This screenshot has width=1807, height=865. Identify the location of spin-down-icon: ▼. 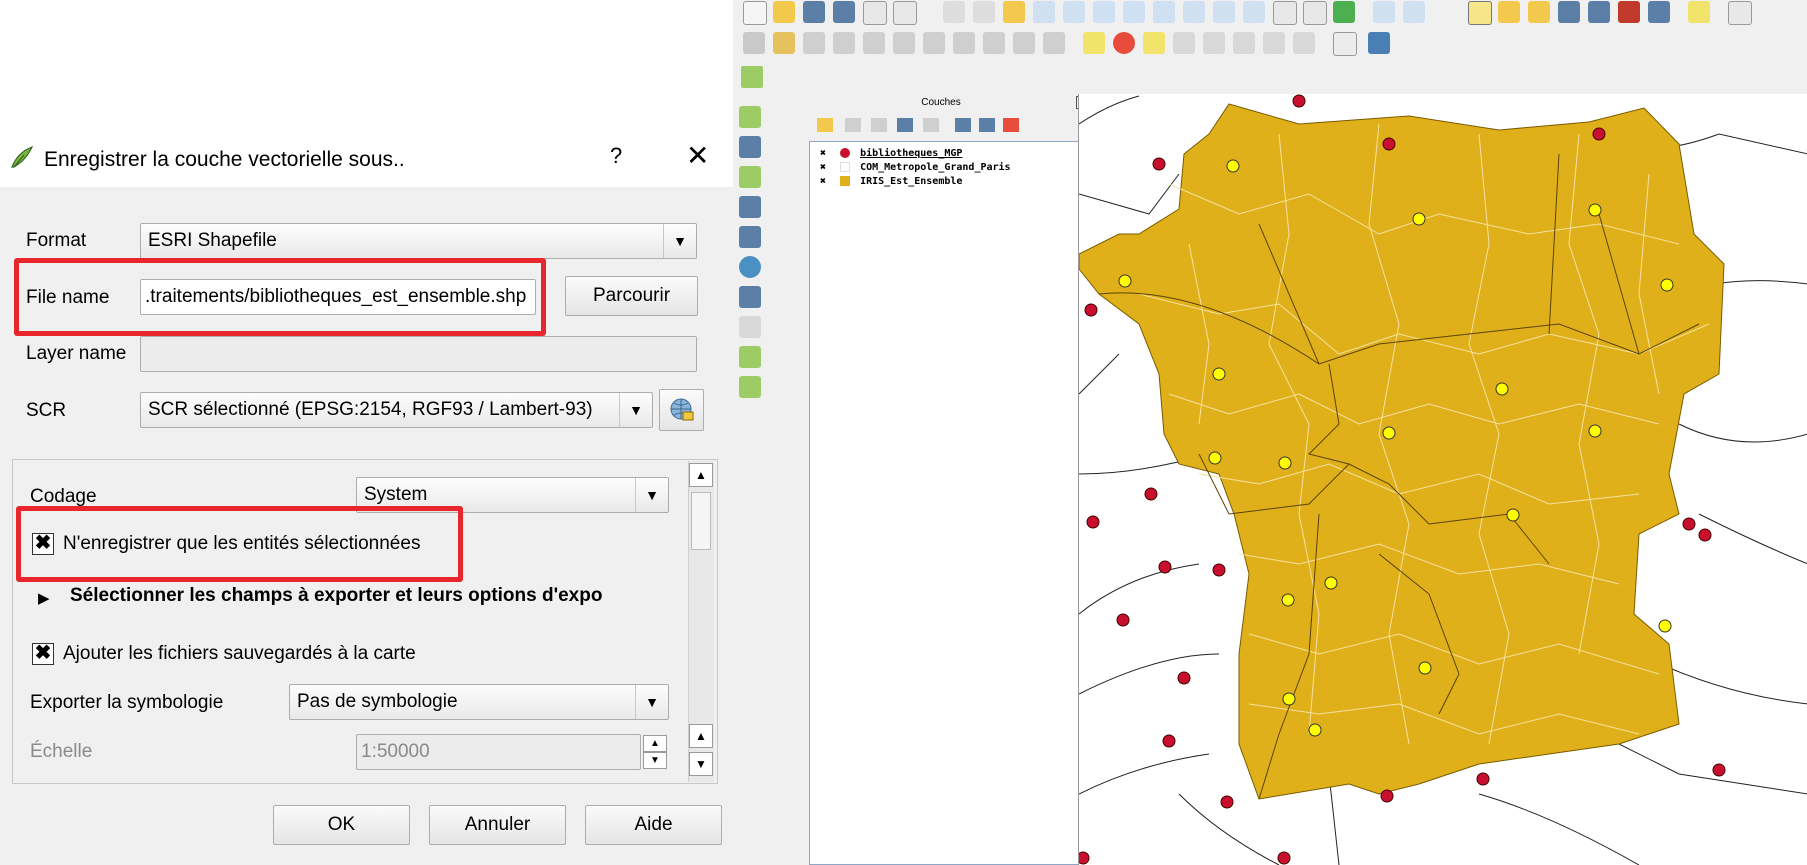
(655, 760).